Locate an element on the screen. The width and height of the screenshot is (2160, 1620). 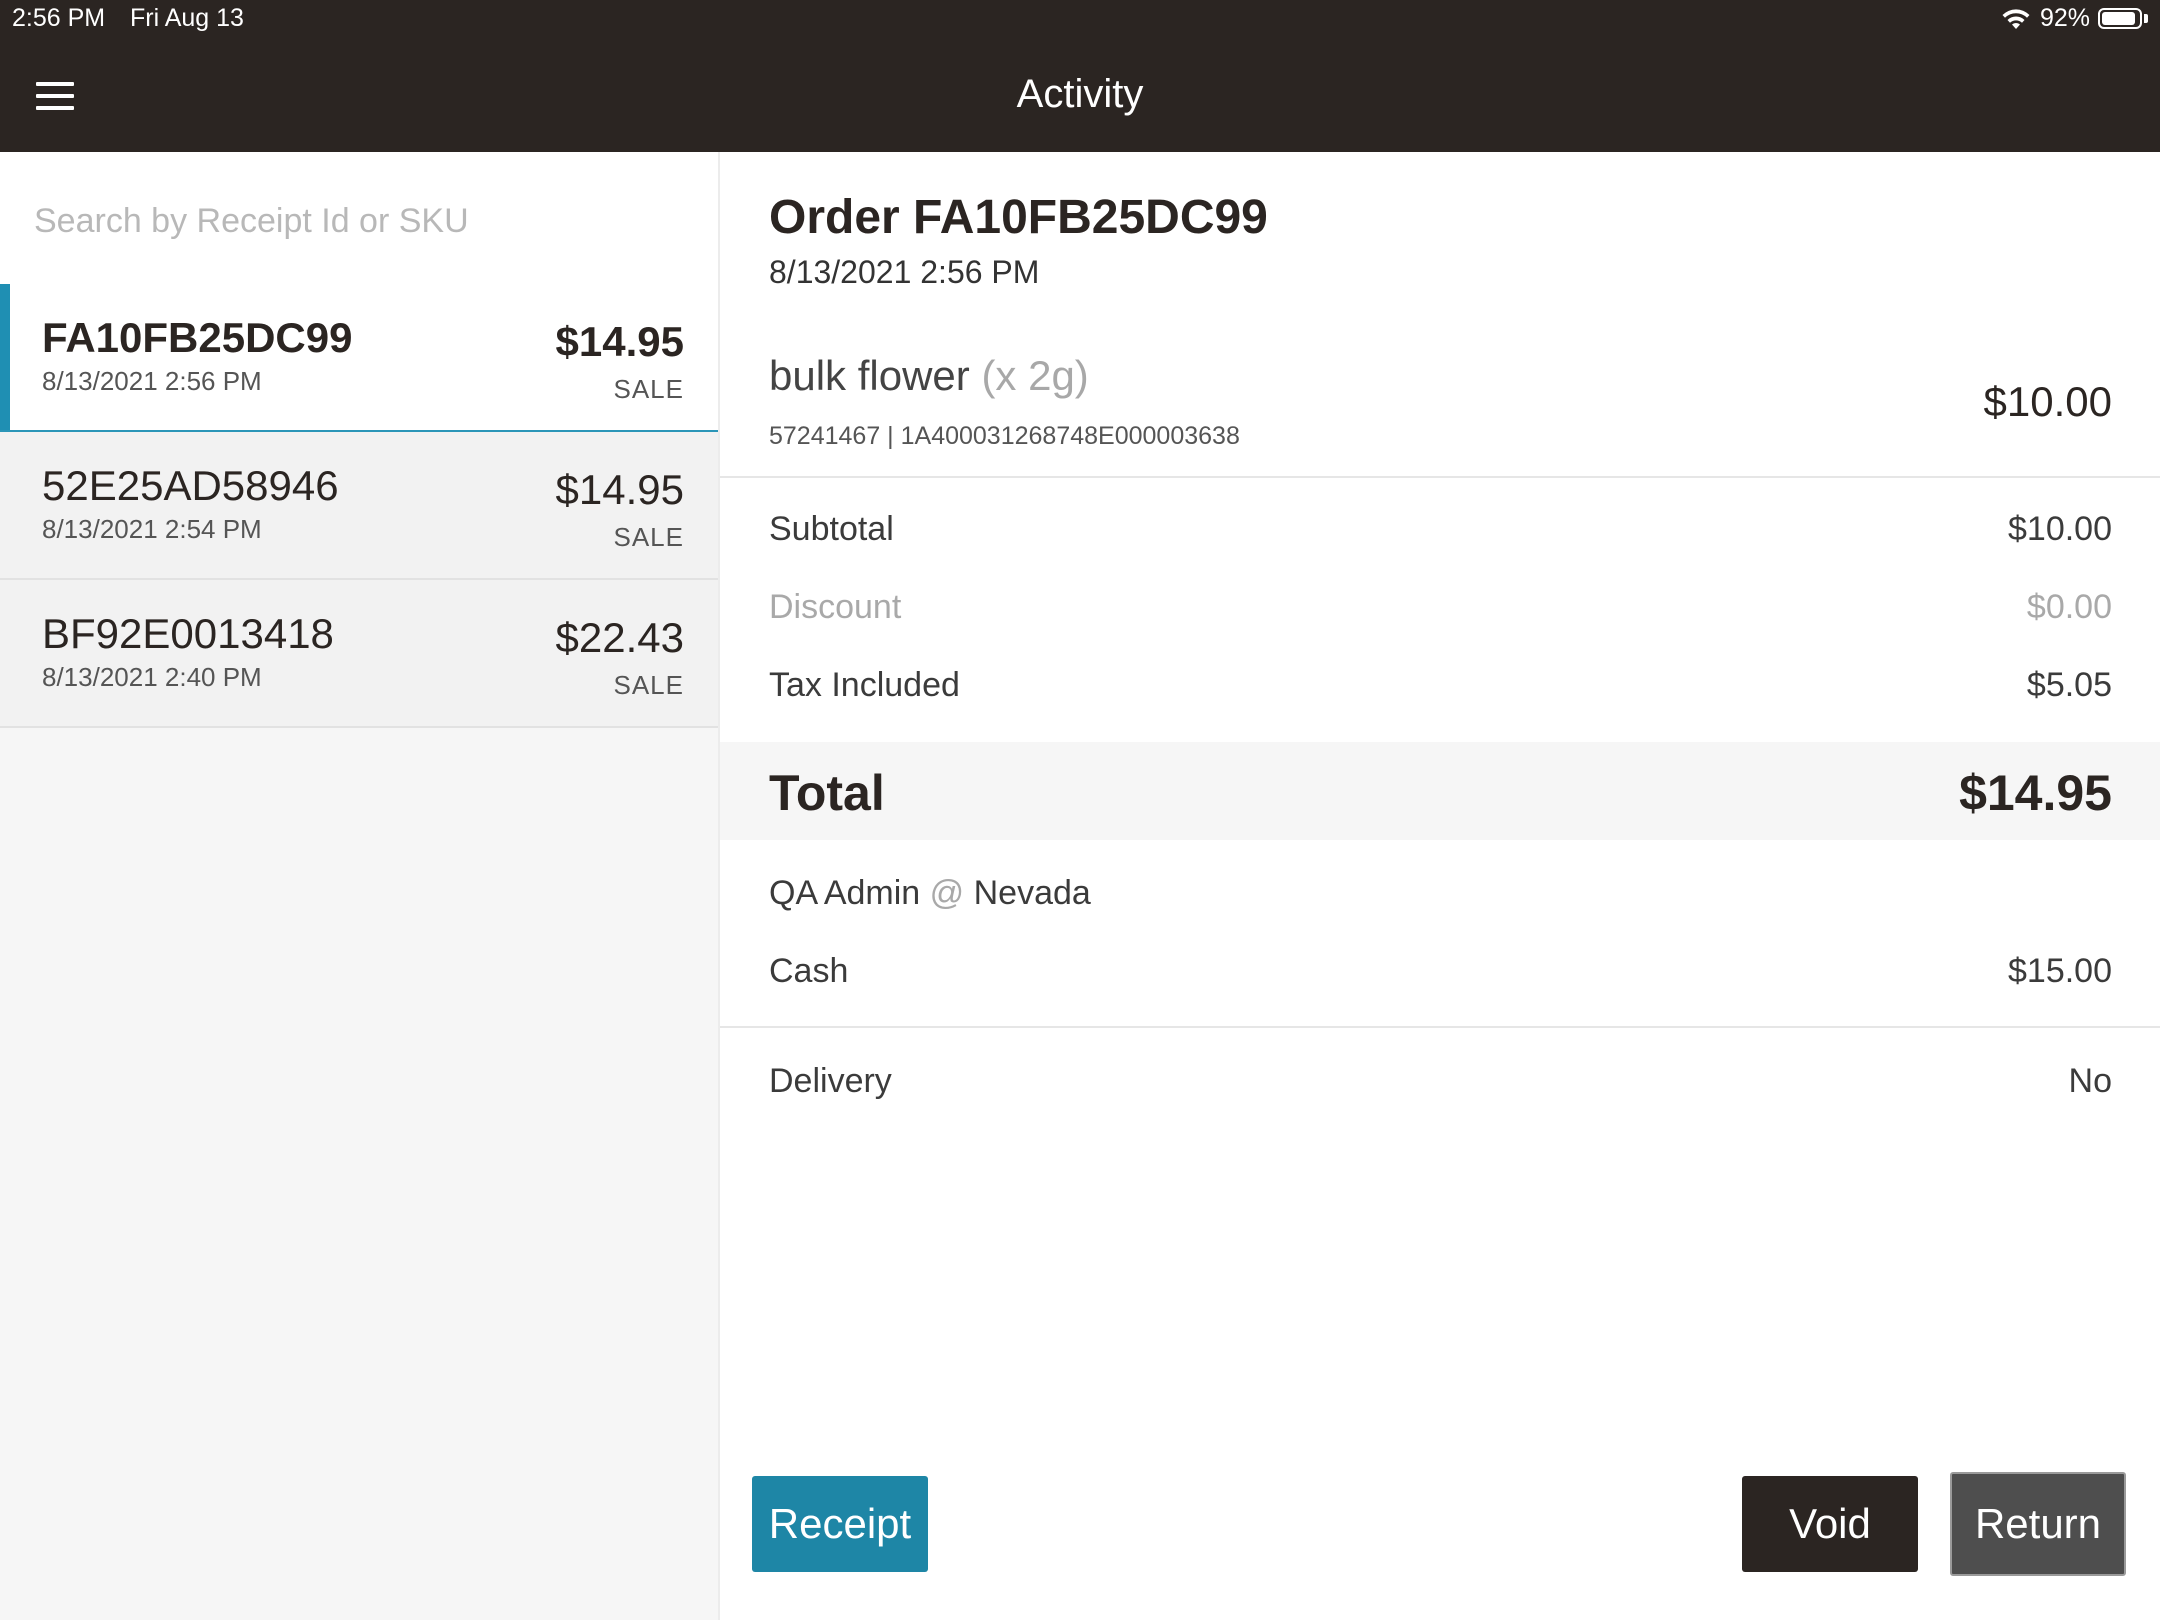
item-name-line: bulk flower (x 2g) is located at coordinates (929, 376).